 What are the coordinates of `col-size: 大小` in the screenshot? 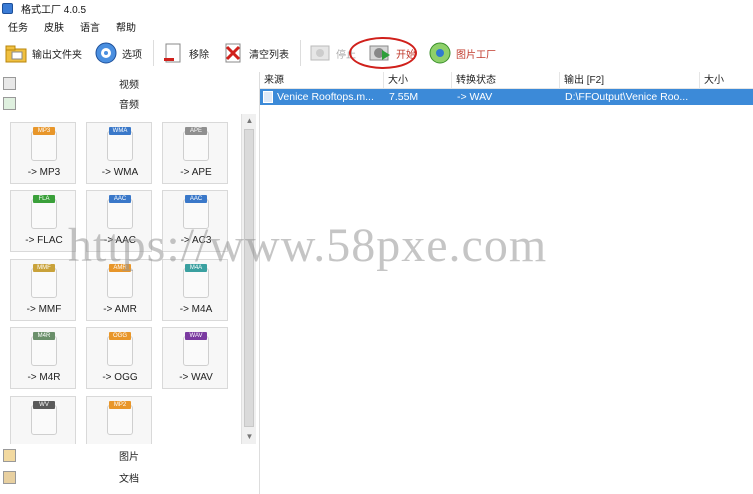 It's located at (418, 80).